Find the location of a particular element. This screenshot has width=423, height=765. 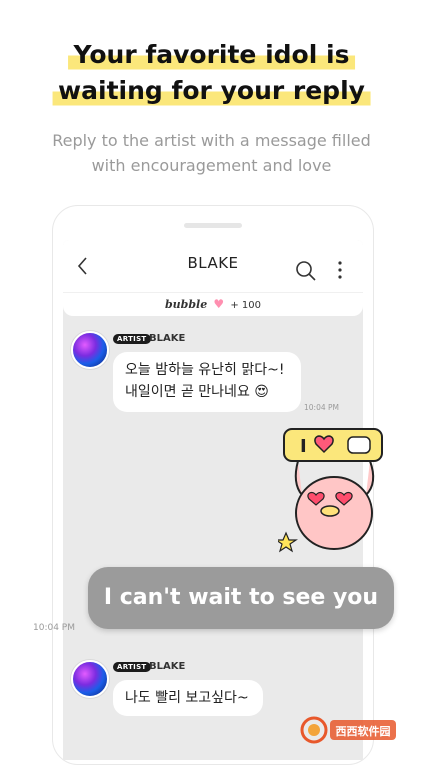

my-message-time: 10:04 PM is located at coordinates (54, 628).